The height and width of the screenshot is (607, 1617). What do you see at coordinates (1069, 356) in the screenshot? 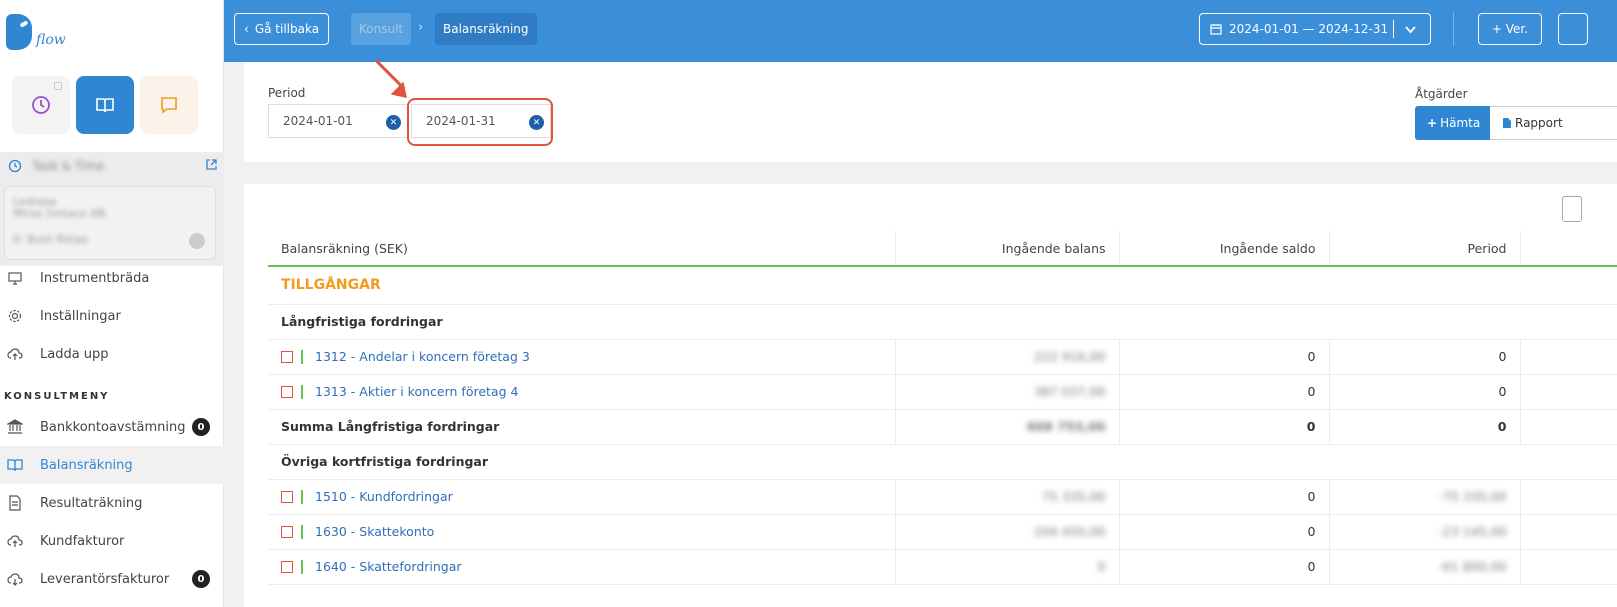
I see `ingaende-balans-value: 222 916,00` at bounding box center [1069, 356].